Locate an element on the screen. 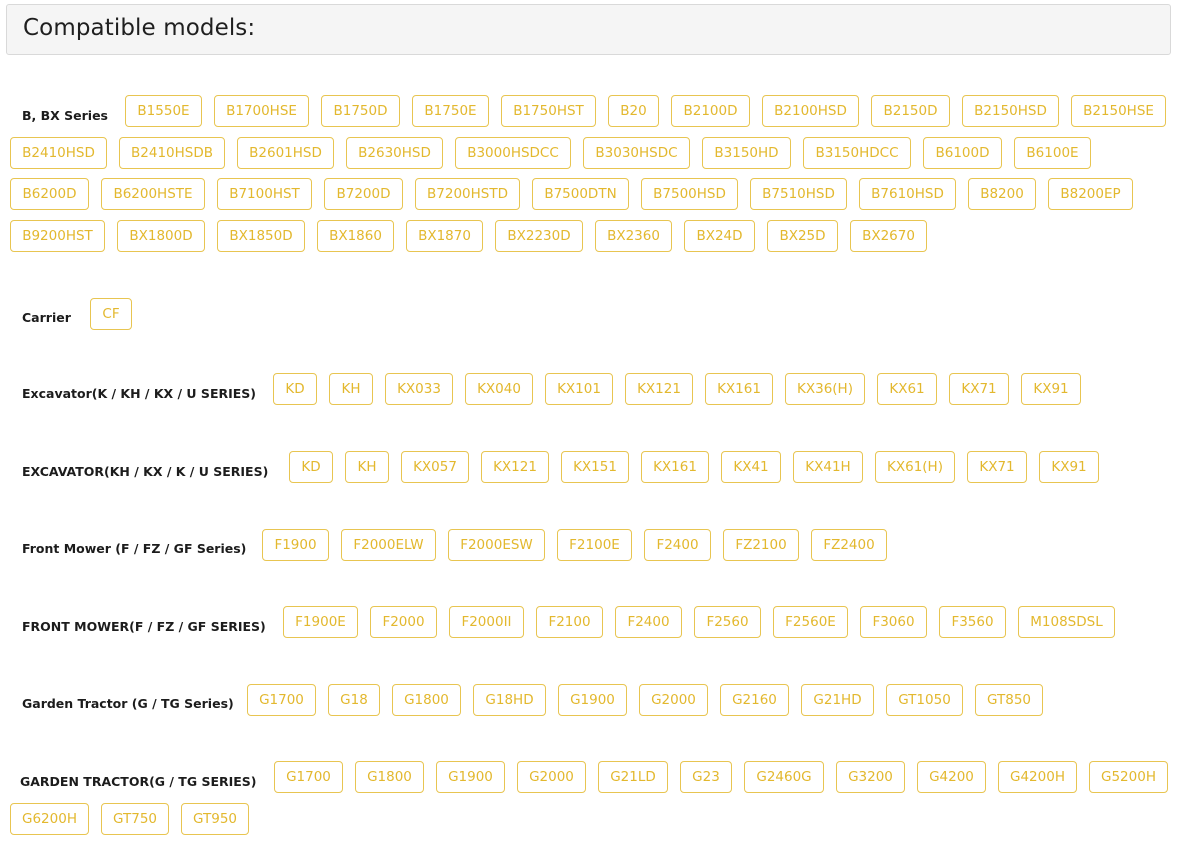 The image size is (1180, 864). model-tag: F2100E is located at coordinates (594, 545).